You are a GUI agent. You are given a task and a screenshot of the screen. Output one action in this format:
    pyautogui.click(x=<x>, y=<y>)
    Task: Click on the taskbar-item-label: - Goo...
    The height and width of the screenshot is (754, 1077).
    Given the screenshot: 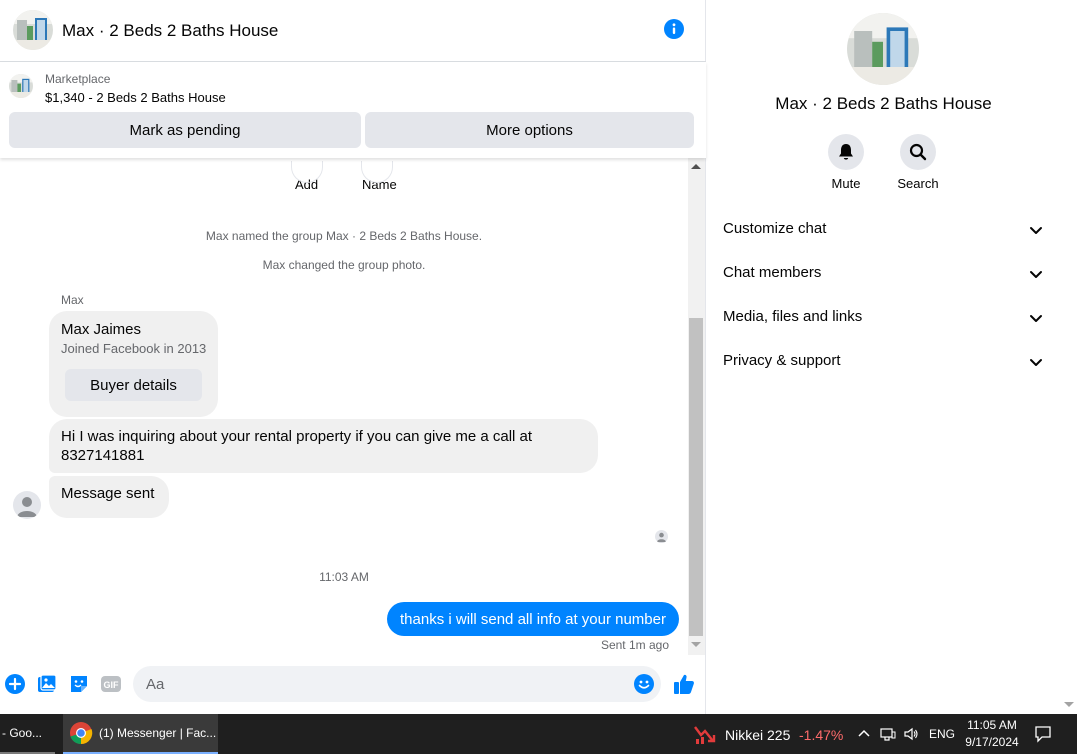 What is the action you would take?
    pyautogui.click(x=22, y=733)
    